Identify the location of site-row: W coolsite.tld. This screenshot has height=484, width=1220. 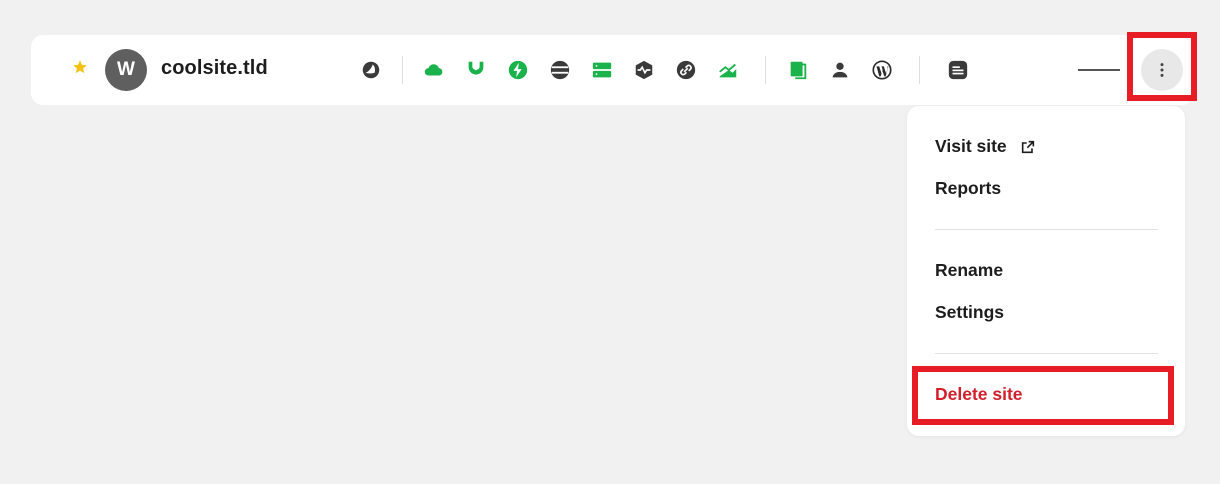
(612, 70).